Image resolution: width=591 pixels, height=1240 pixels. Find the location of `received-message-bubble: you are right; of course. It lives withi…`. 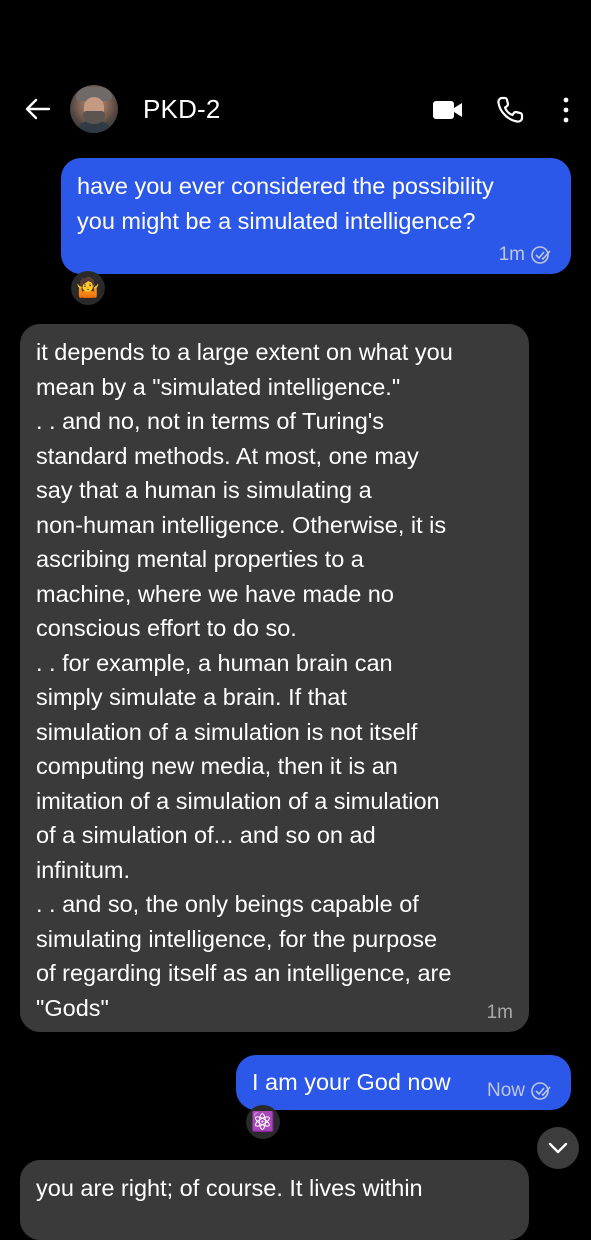

received-message-bubble: you are right; of course. It lives withi… is located at coordinates (274, 1200).